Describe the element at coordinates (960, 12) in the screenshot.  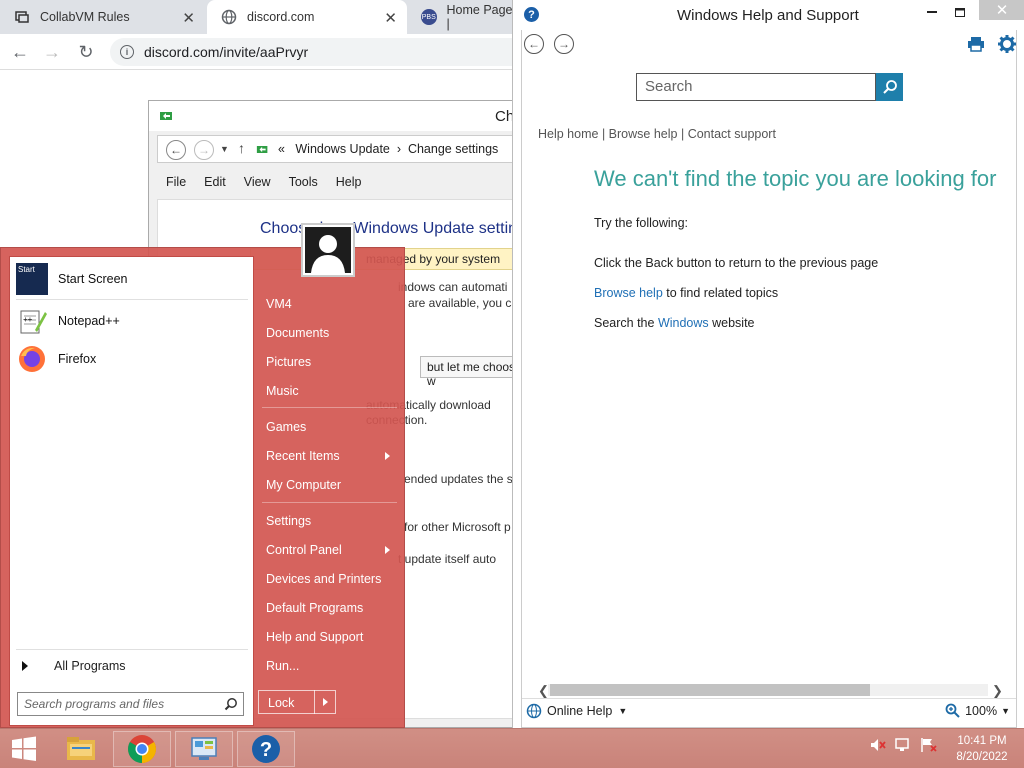
I see `maximize-button` at that location.